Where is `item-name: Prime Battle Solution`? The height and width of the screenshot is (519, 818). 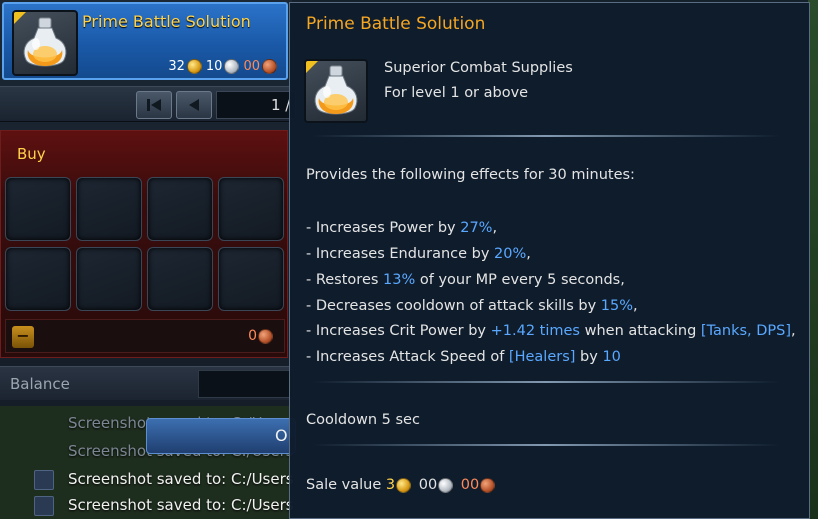
item-name: Prime Battle Solution is located at coordinates (166, 21).